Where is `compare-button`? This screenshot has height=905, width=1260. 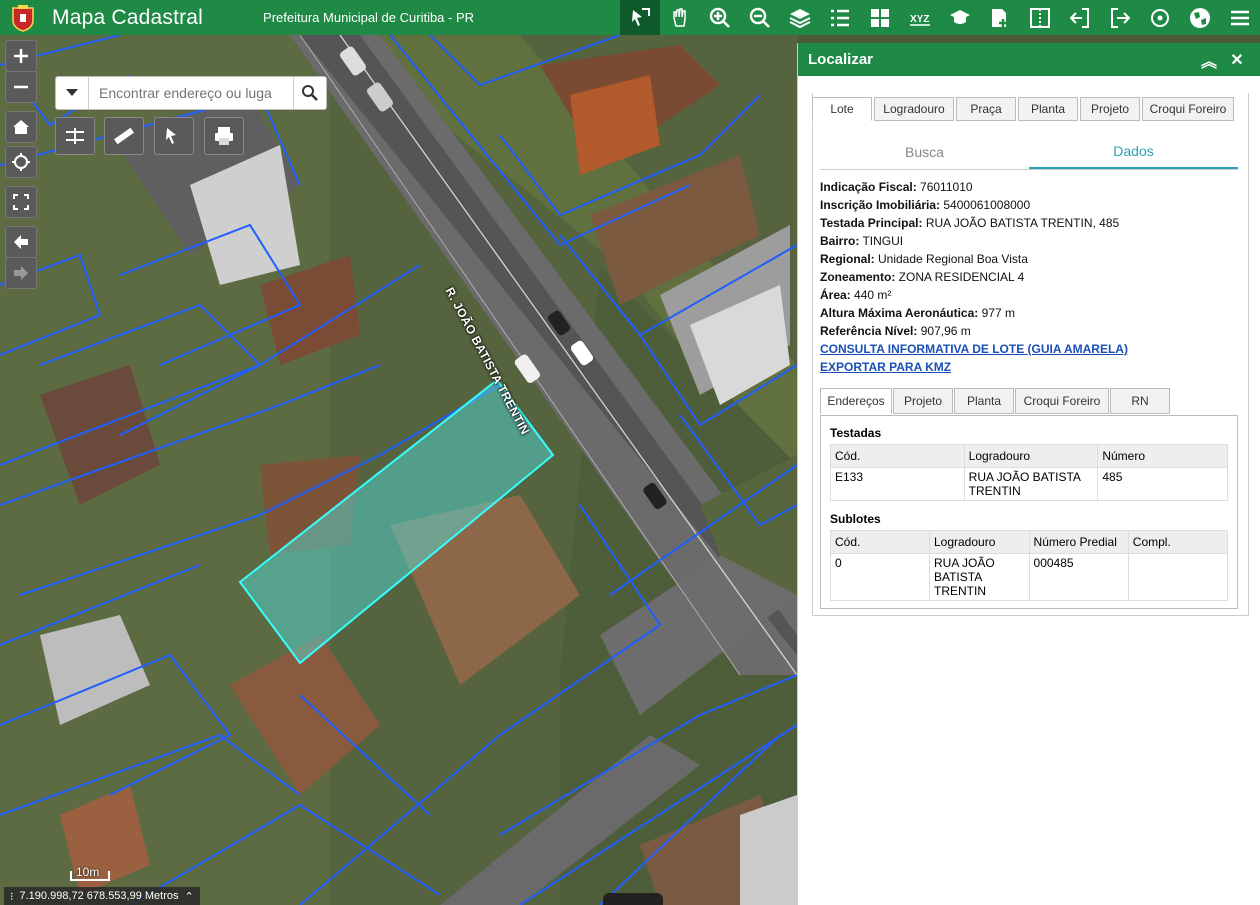 compare-button is located at coordinates (1040, 17).